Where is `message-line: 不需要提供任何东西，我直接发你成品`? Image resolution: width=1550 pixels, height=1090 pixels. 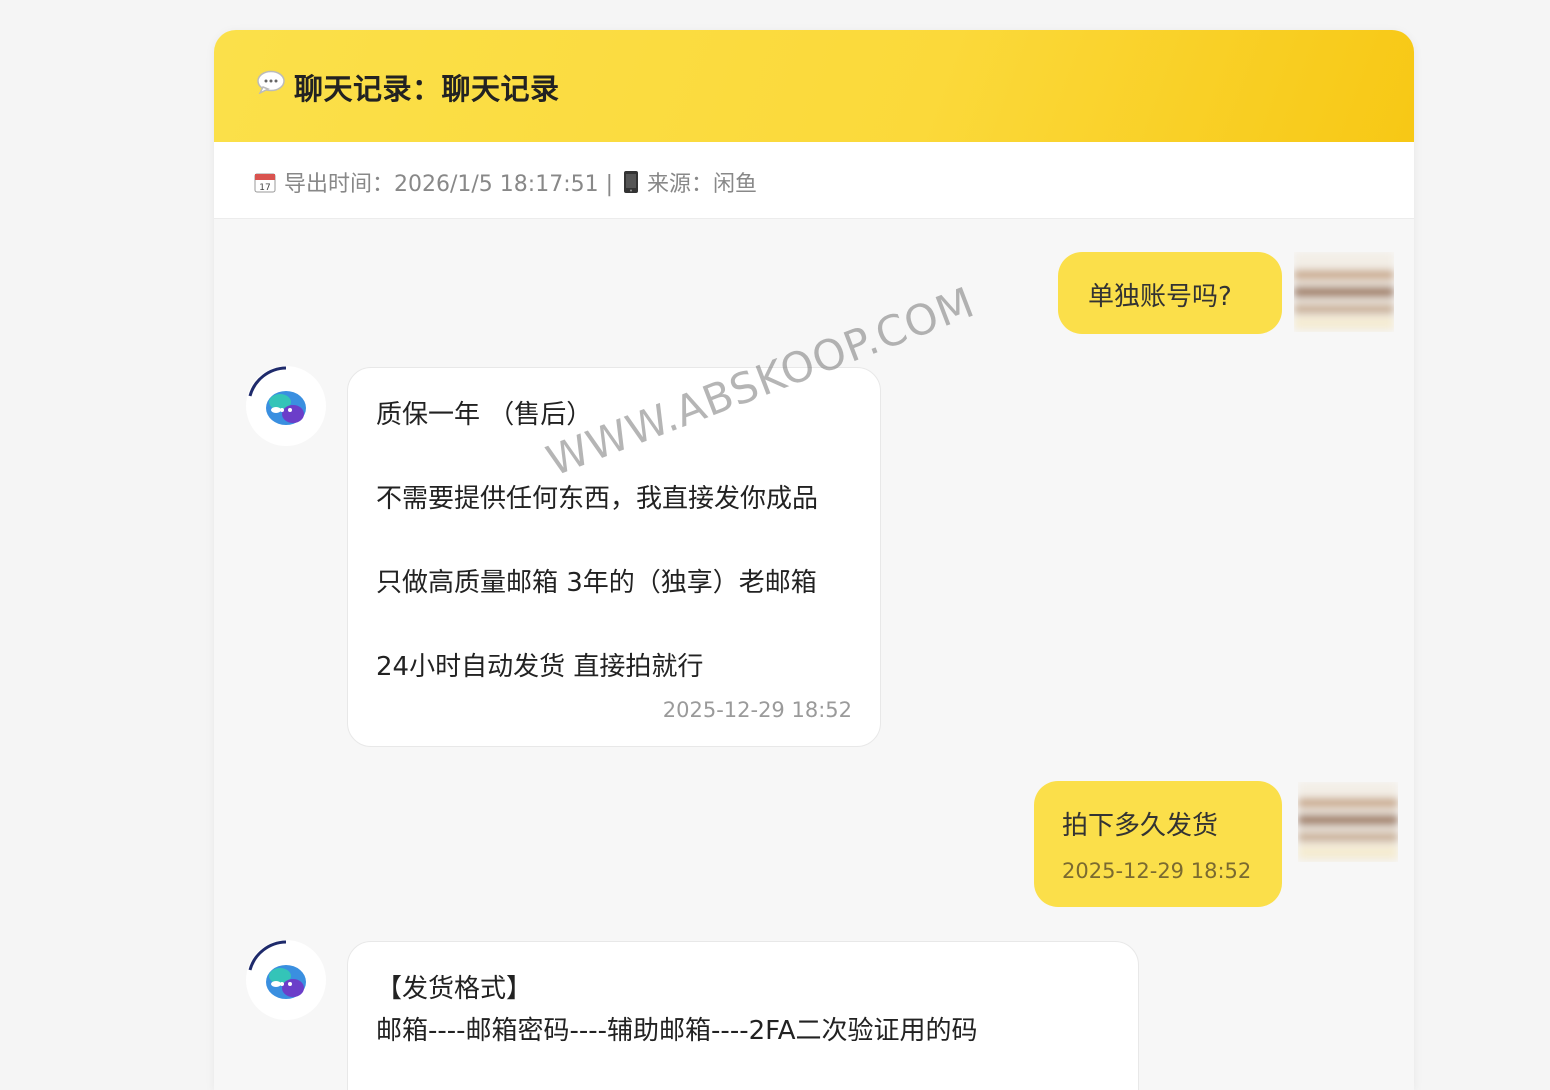 message-line: 不需要提供任何东西，我直接发你成品 is located at coordinates (597, 499).